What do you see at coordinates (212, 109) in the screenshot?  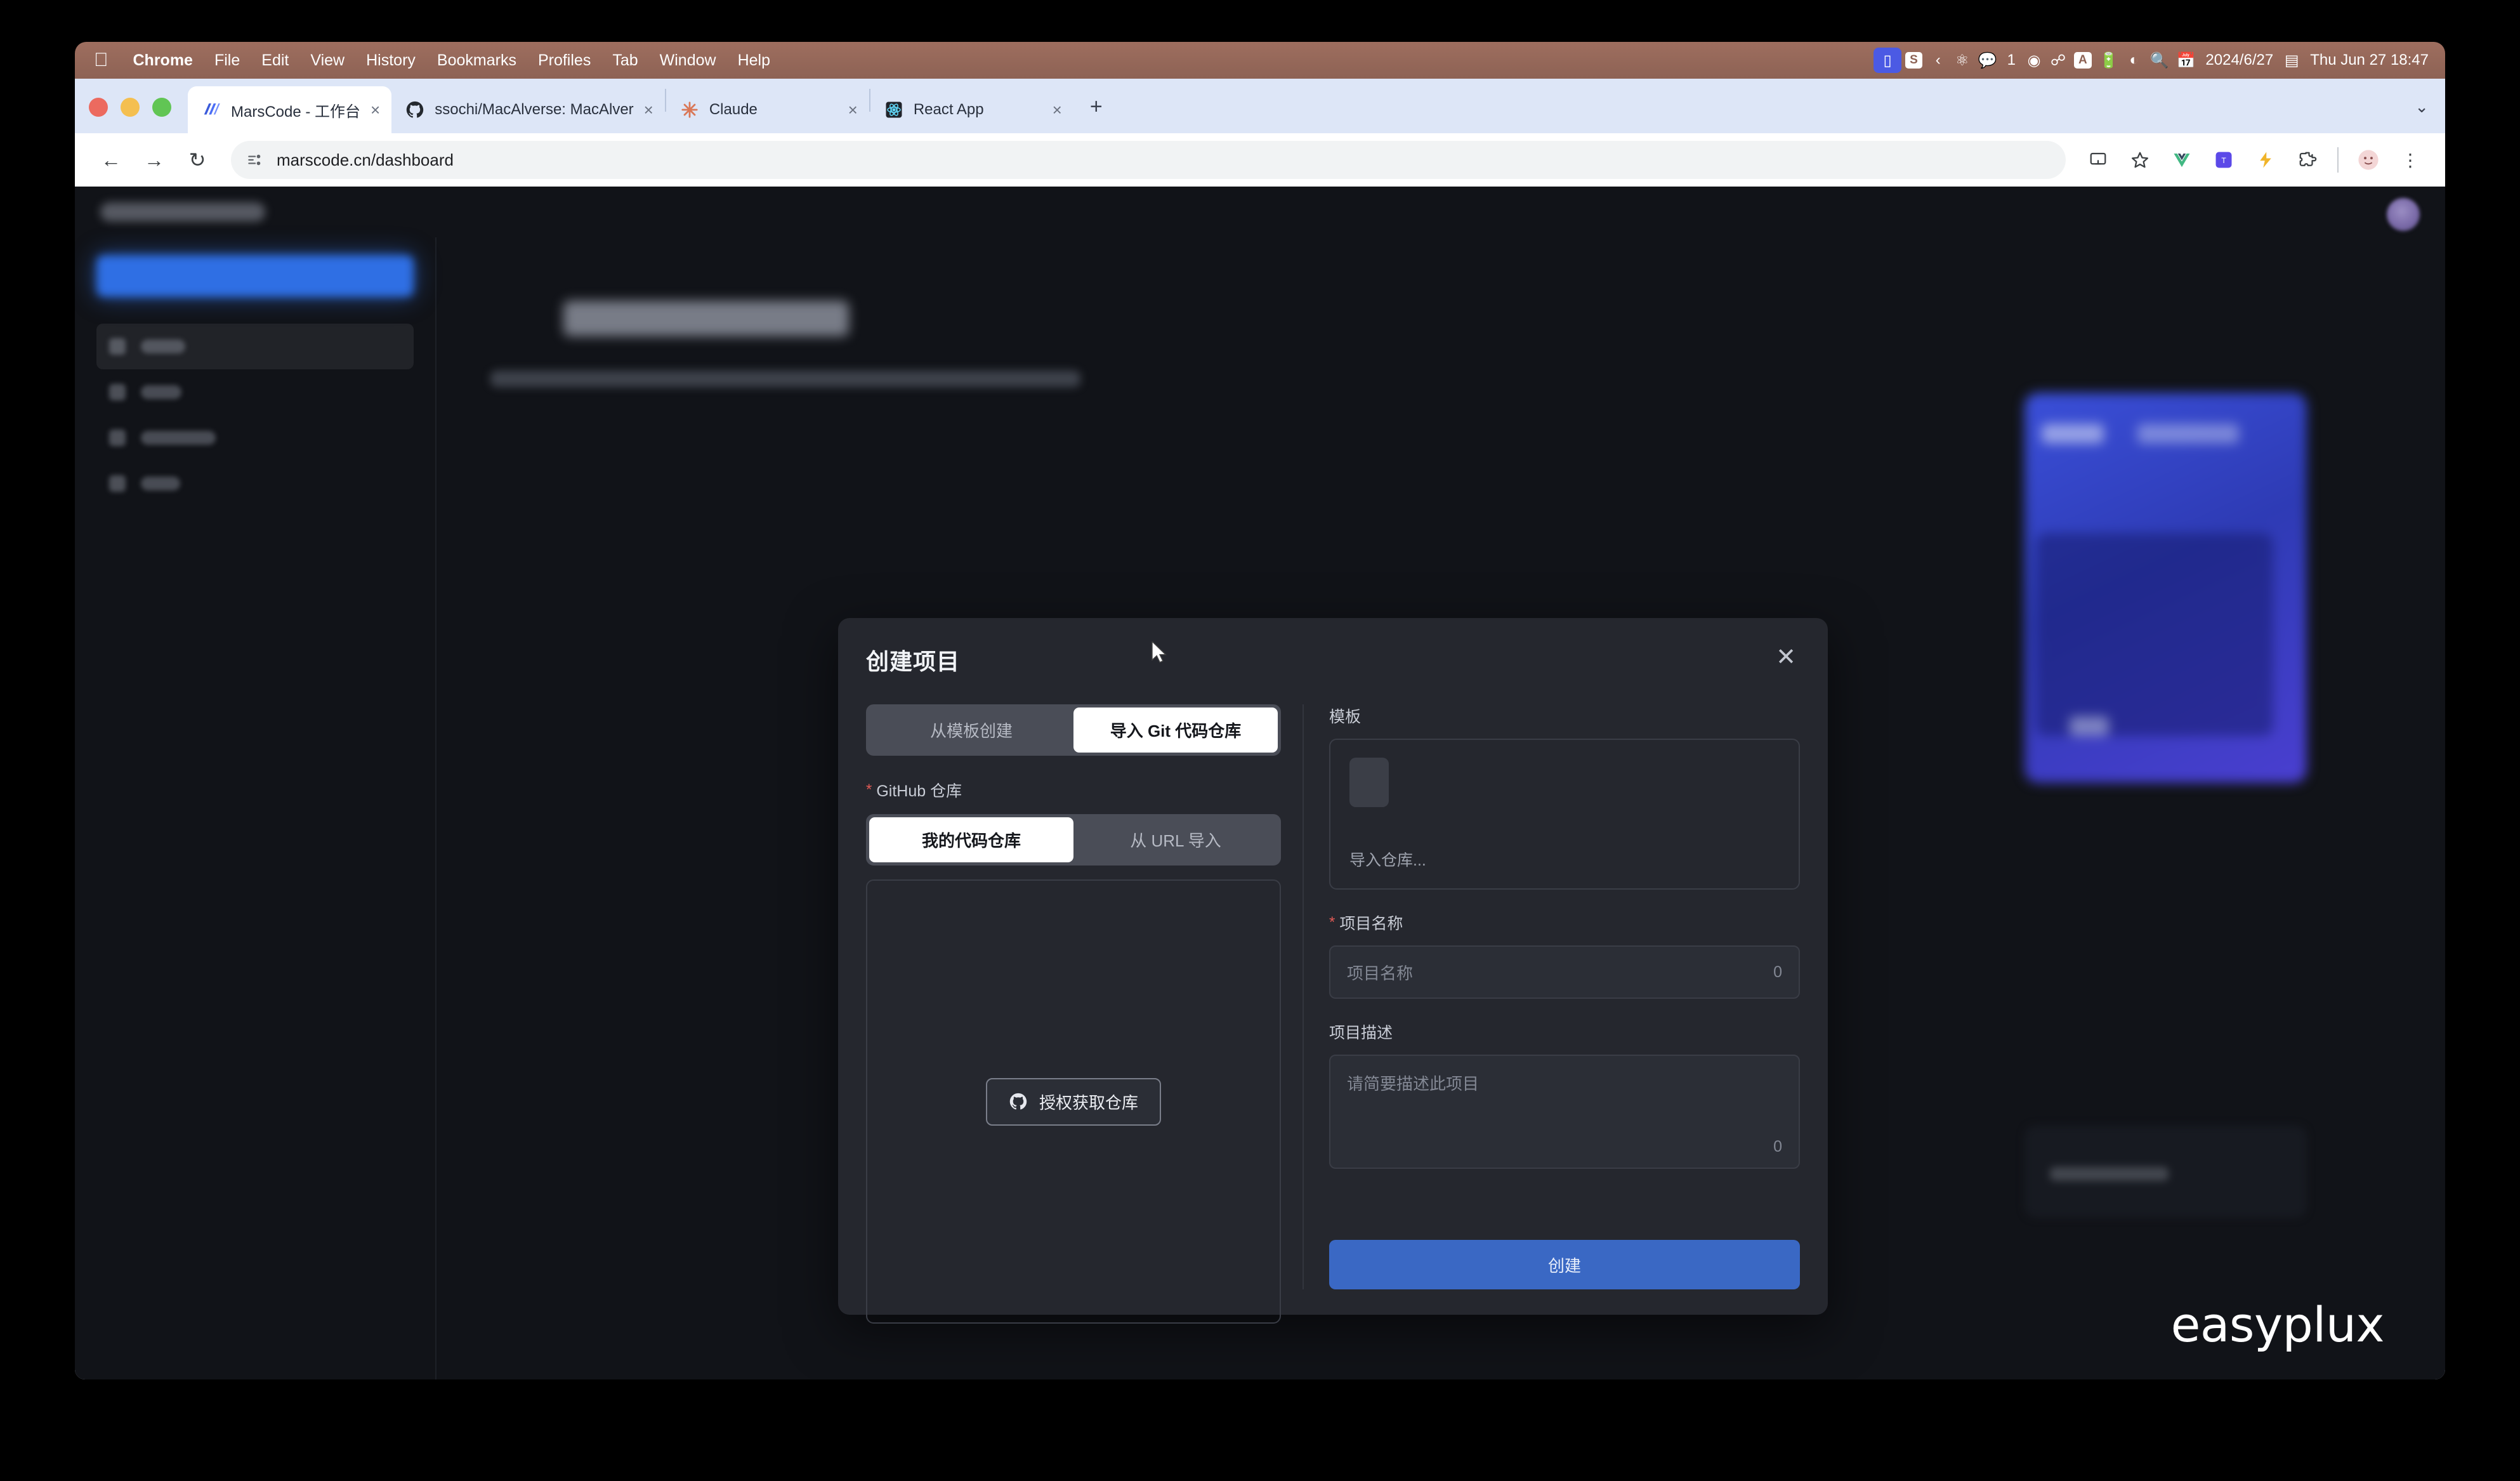 I see `marscode-icon` at bounding box center [212, 109].